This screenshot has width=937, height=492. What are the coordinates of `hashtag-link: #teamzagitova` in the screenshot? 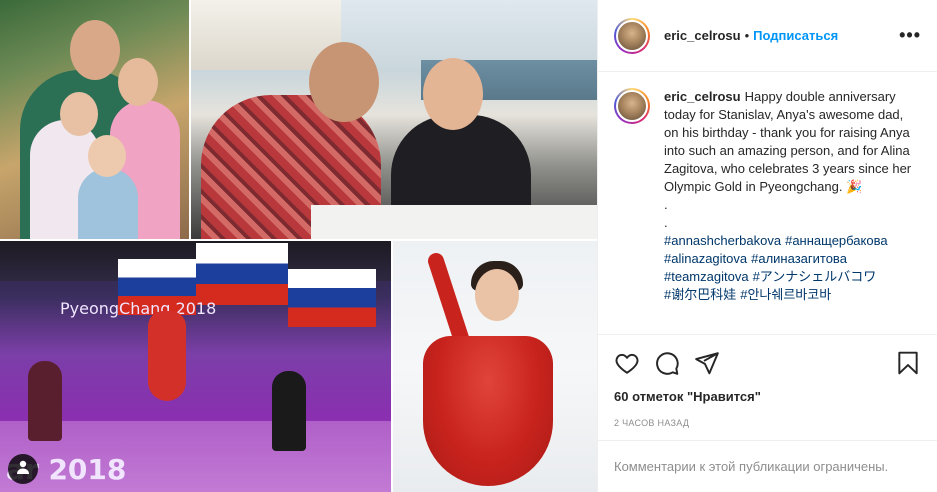 It's located at (706, 276).